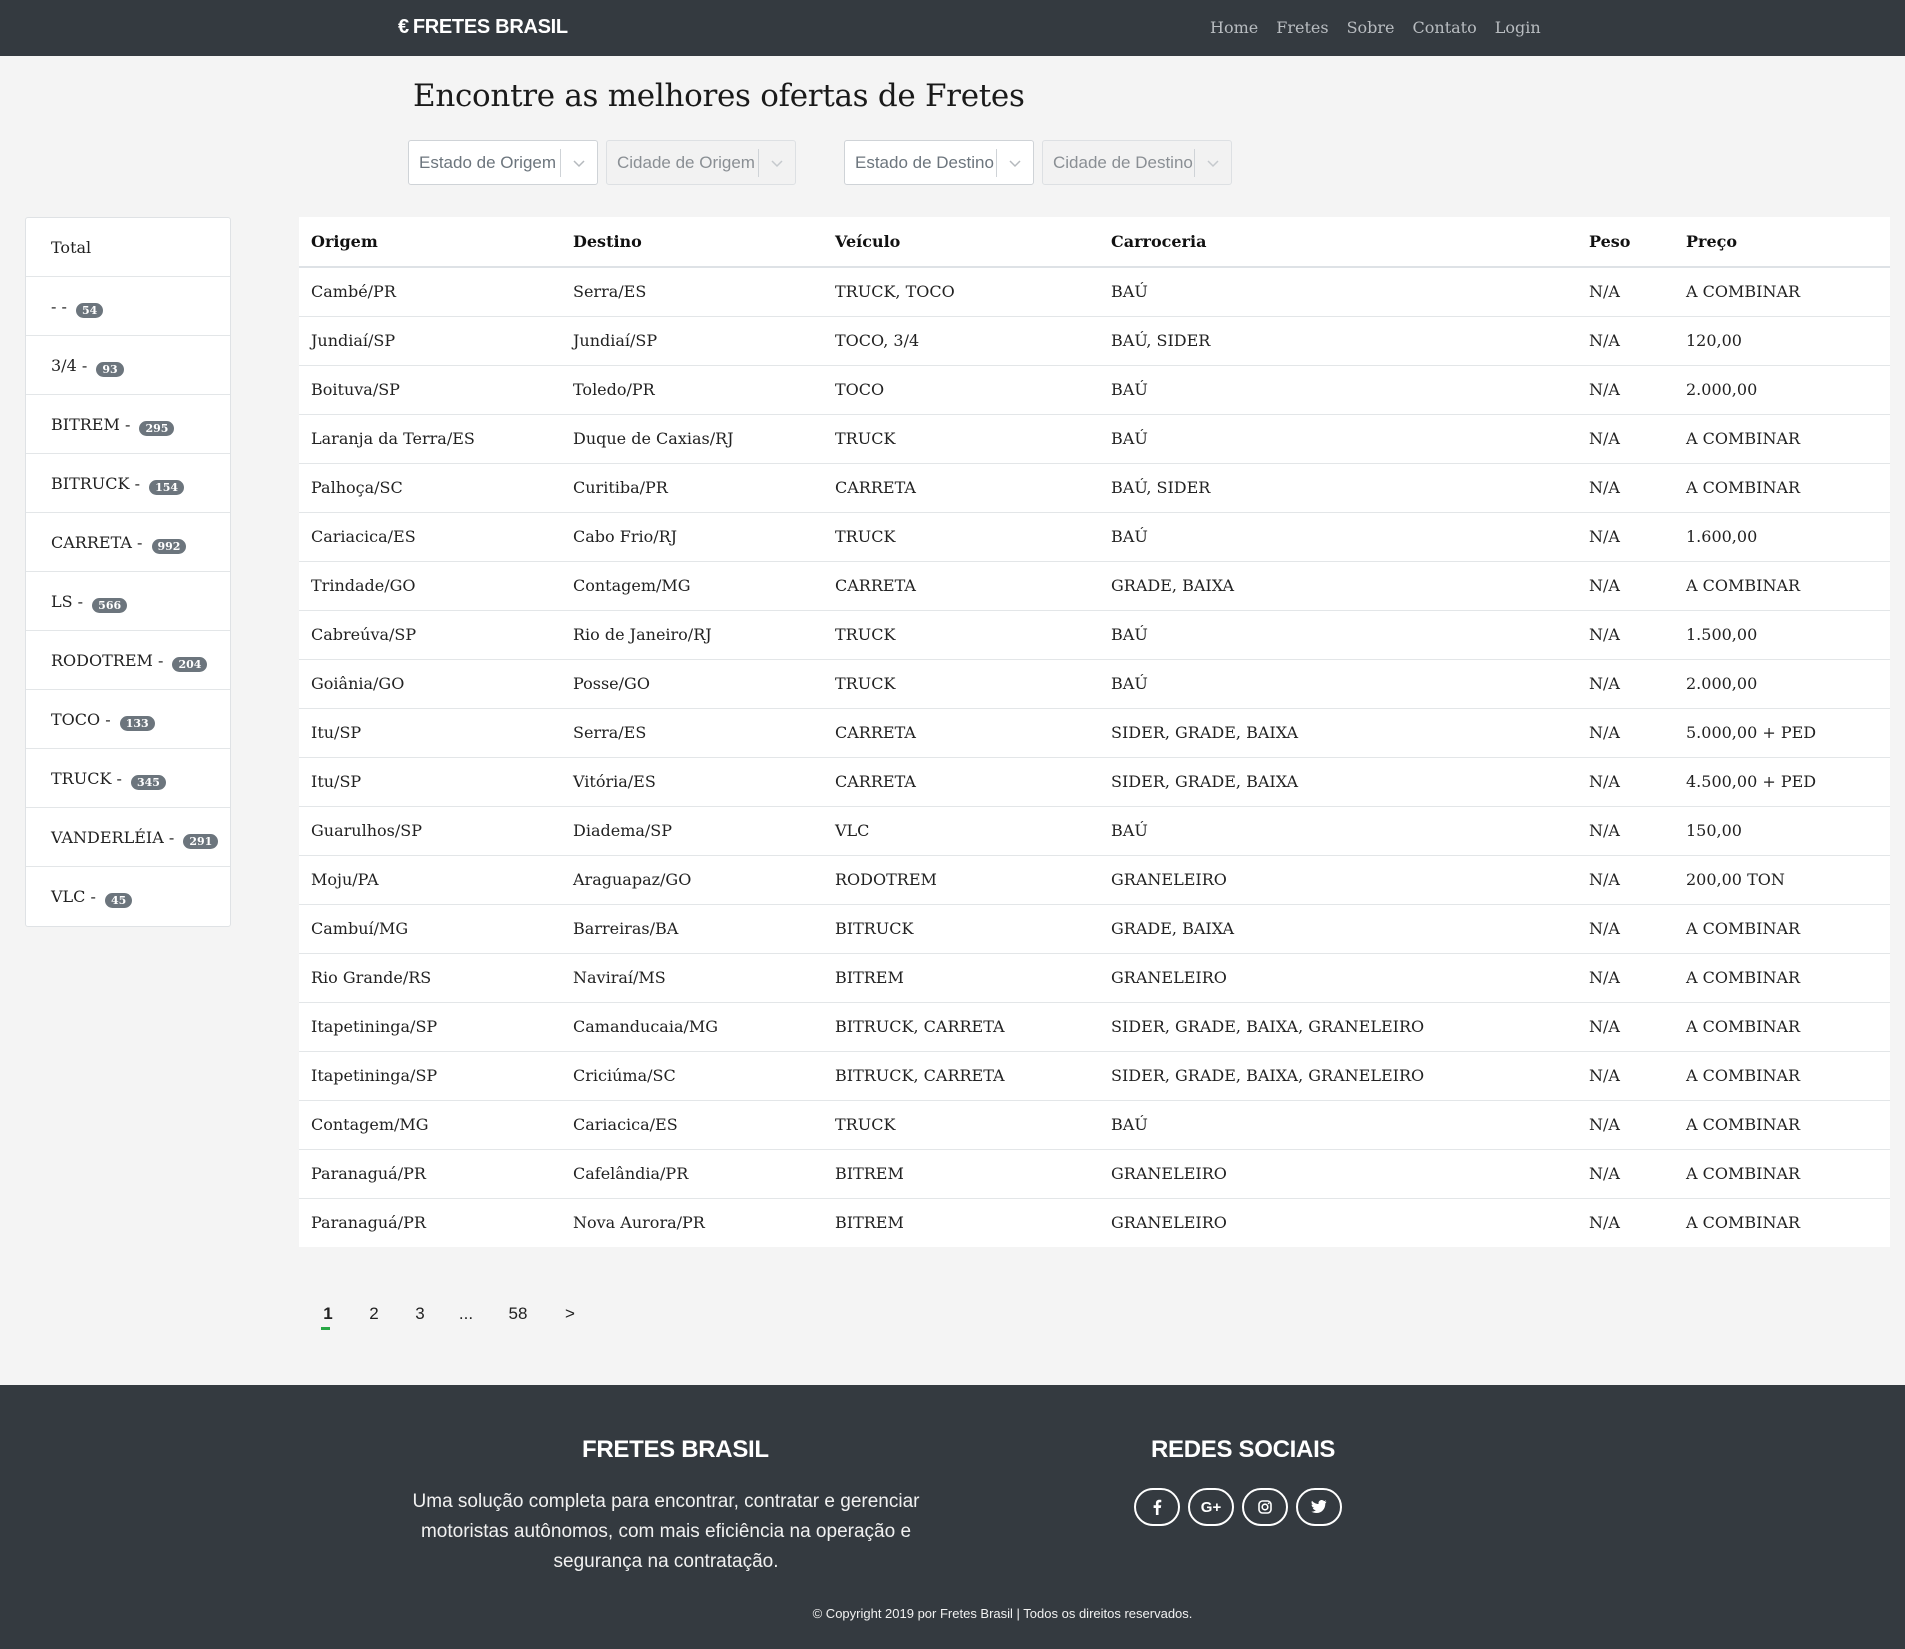  What do you see at coordinates (1238, 27) in the screenshot?
I see `nav-link-home: Home` at bounding box center [1238, 27].